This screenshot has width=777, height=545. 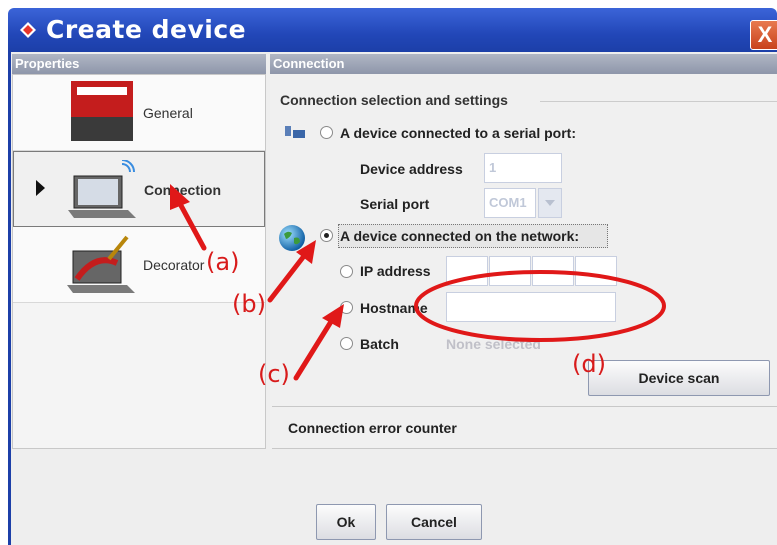 What do you see at coordinates (589, 364) in the screenshot?
I see `annotation-d: (d)` at bounding box center [589, 364].